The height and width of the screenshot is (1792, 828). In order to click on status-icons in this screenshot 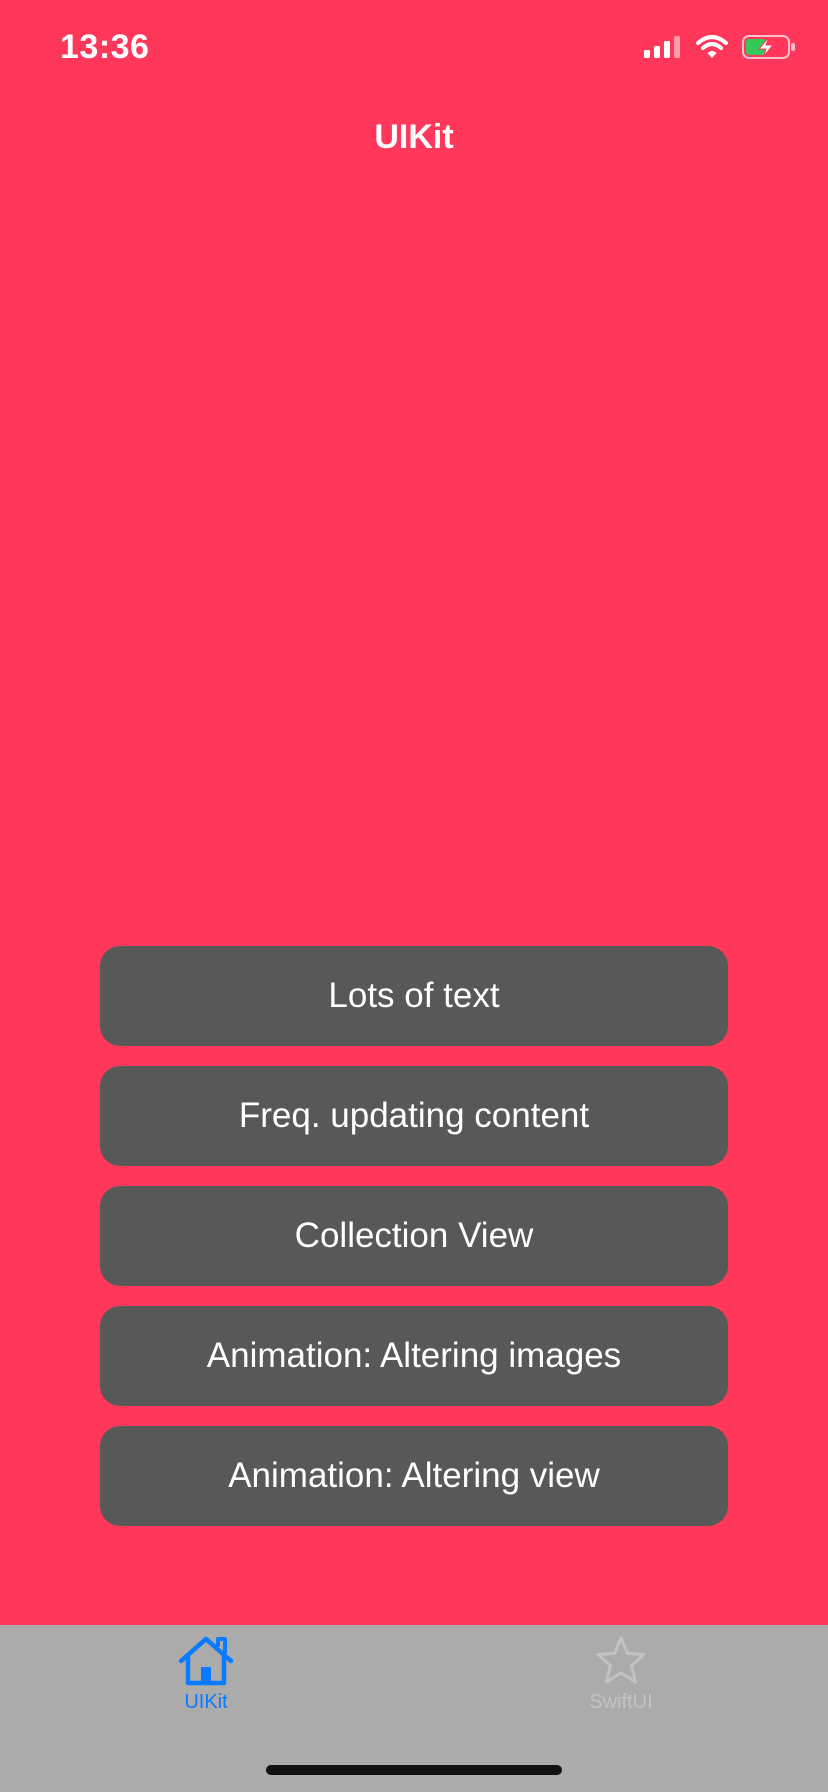, I will do `click(720, 49)`.